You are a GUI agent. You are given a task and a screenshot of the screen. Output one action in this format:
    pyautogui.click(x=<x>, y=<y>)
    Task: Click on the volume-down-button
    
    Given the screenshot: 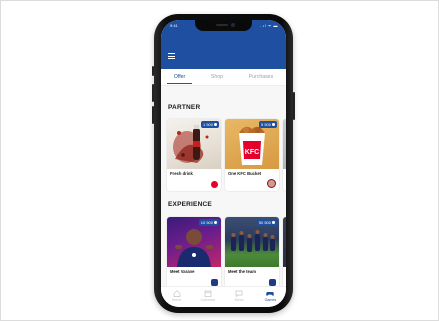 What is the action you would take?
    pyautogui.click(x=153, y=115)
    